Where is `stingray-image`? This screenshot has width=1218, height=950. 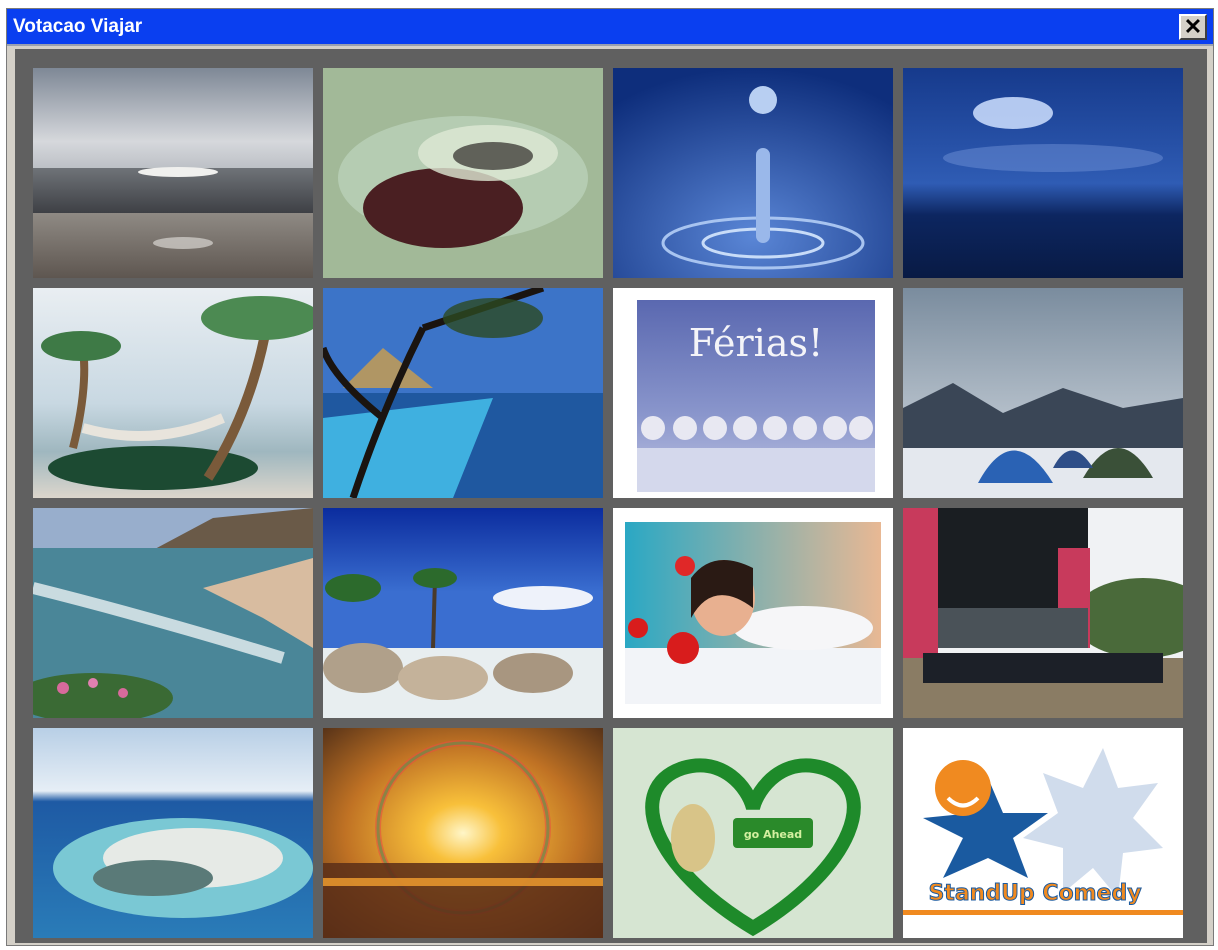
stingray-image is located at coordinates (463, 173).